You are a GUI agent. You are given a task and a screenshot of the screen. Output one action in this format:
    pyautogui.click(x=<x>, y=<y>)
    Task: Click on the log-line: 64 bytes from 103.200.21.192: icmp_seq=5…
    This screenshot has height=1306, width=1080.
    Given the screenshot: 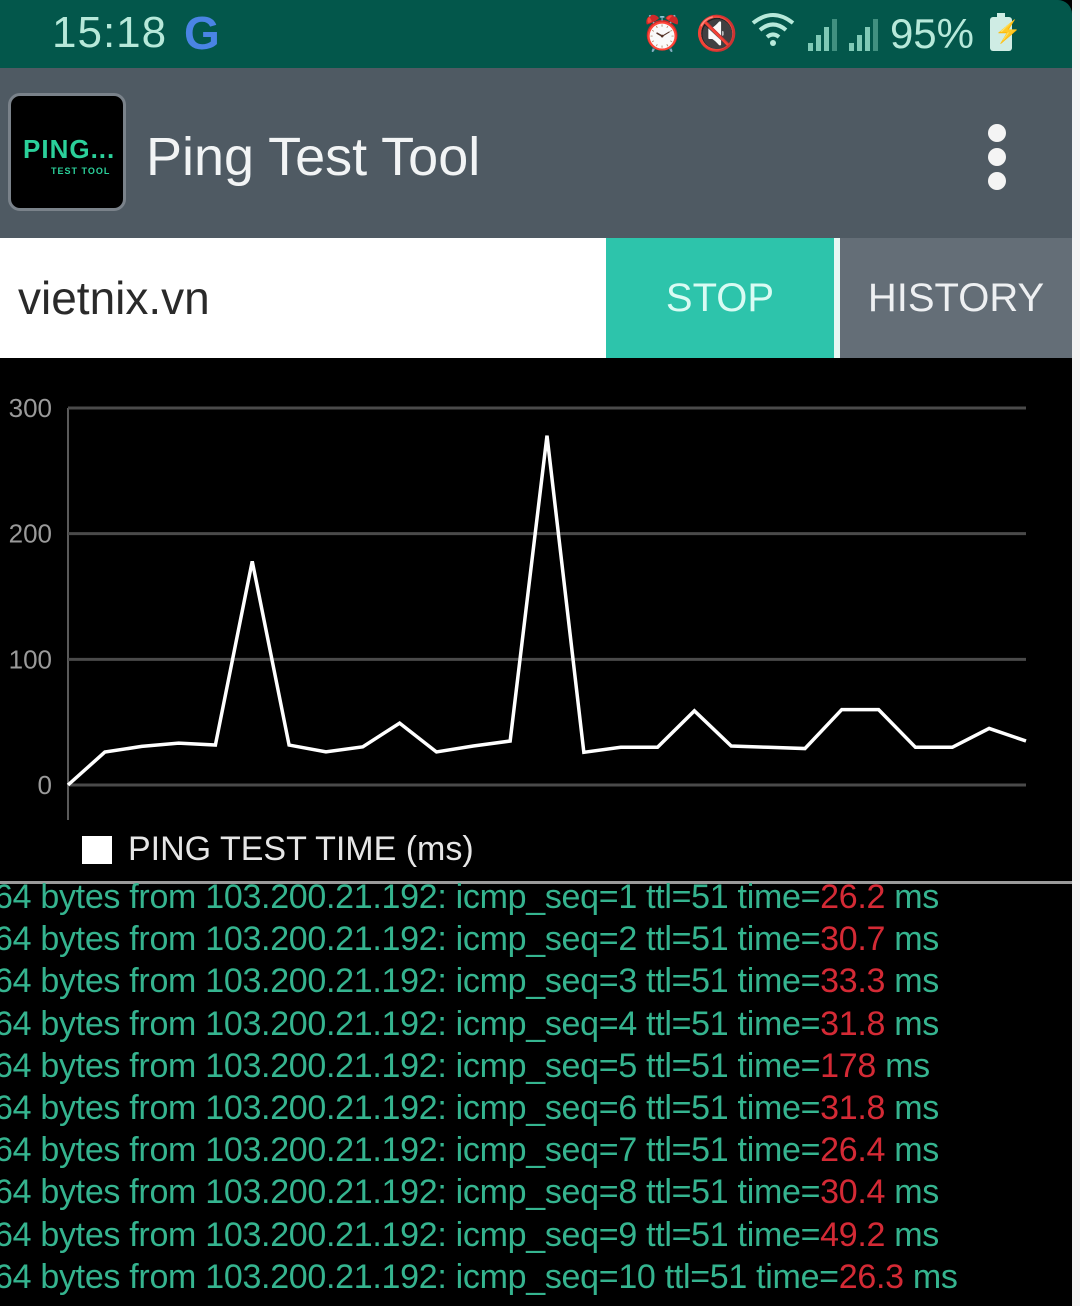 What is the action you would take?
    pyautogui.click(x=536, y=1066)
    